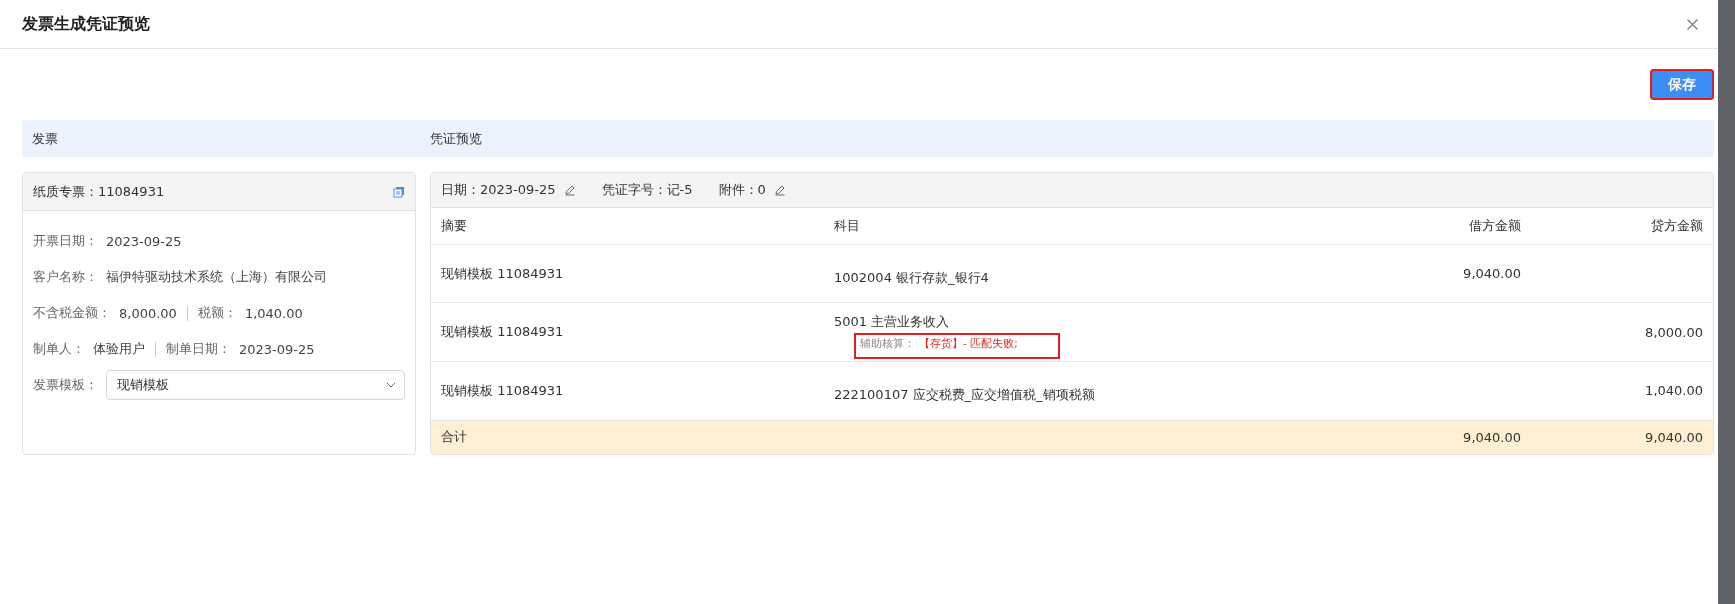 The image size is (1735, 604). Describe the element at coordinates (86, 24) in the screenshot. I see `dialog-title: 发票生成凭证预览` at that location.